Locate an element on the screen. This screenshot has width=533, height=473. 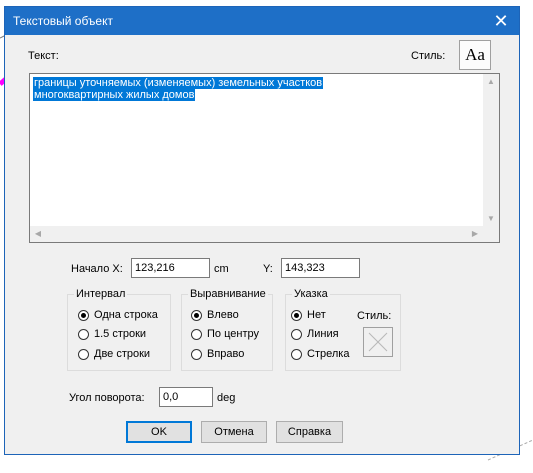
scroll-right-icon: ▶ is located at coordinates (475, 234).